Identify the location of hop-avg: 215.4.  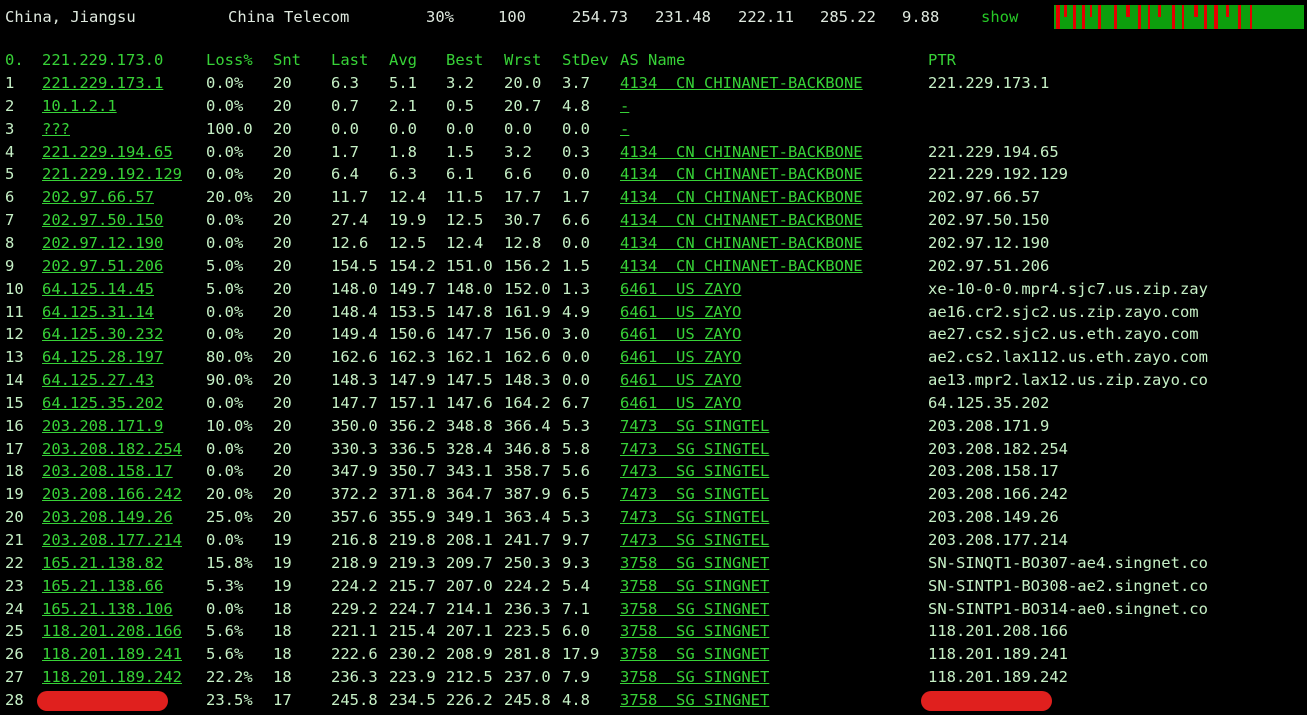
(412, 631).